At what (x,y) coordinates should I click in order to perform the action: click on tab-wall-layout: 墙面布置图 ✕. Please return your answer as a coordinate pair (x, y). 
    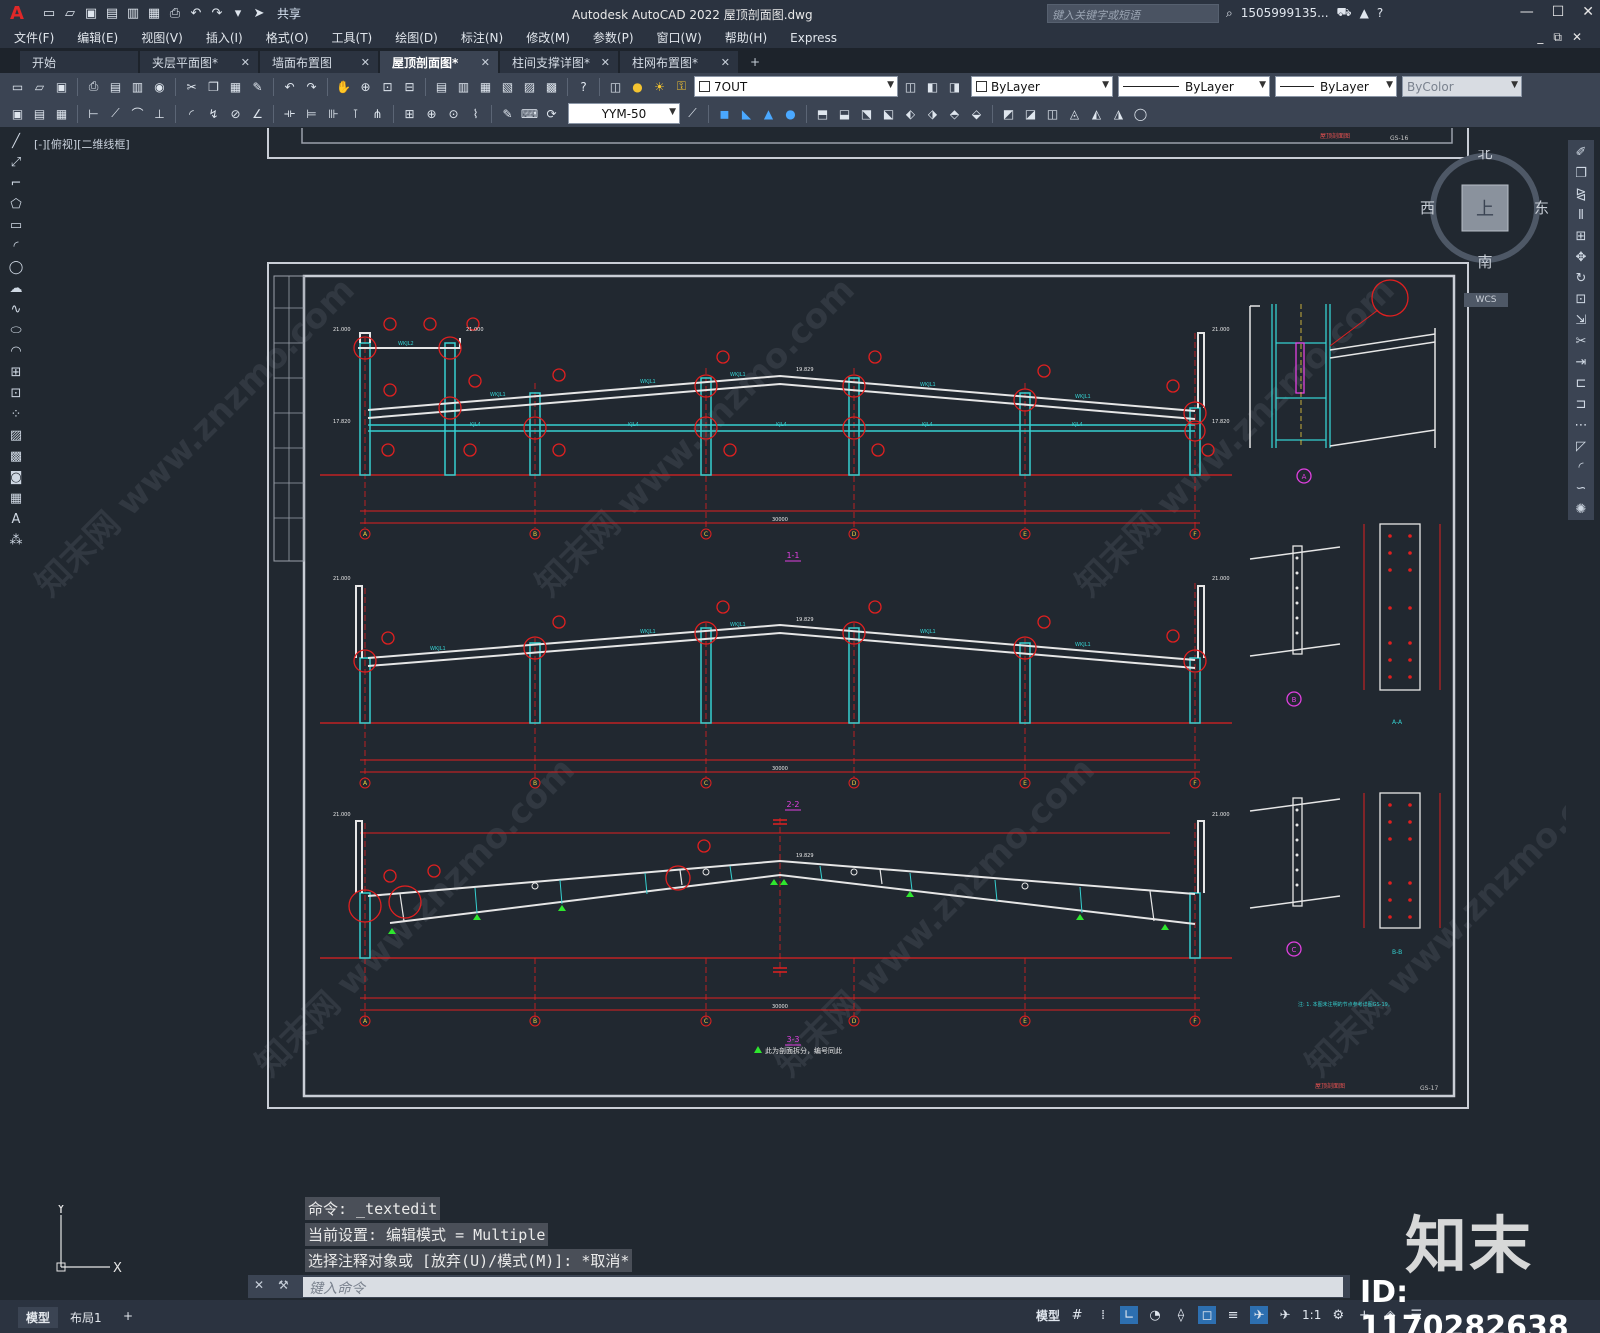
    Looking at the image, I should click on (319, 62).